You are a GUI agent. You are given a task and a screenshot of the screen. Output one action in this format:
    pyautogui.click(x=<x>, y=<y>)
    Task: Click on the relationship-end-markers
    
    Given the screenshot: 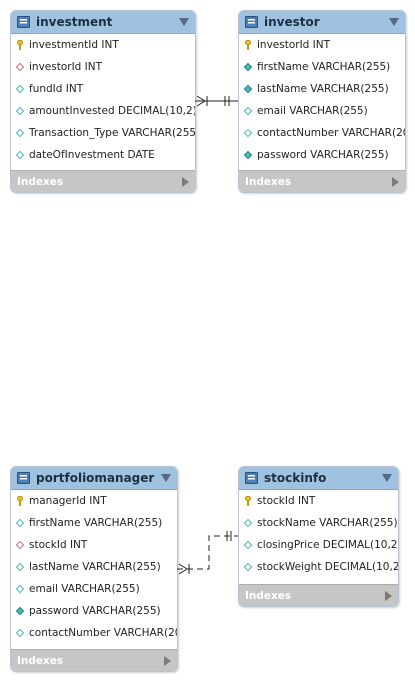 What is the action you would take?
    pyautogui.click(x=205, y=553)
    